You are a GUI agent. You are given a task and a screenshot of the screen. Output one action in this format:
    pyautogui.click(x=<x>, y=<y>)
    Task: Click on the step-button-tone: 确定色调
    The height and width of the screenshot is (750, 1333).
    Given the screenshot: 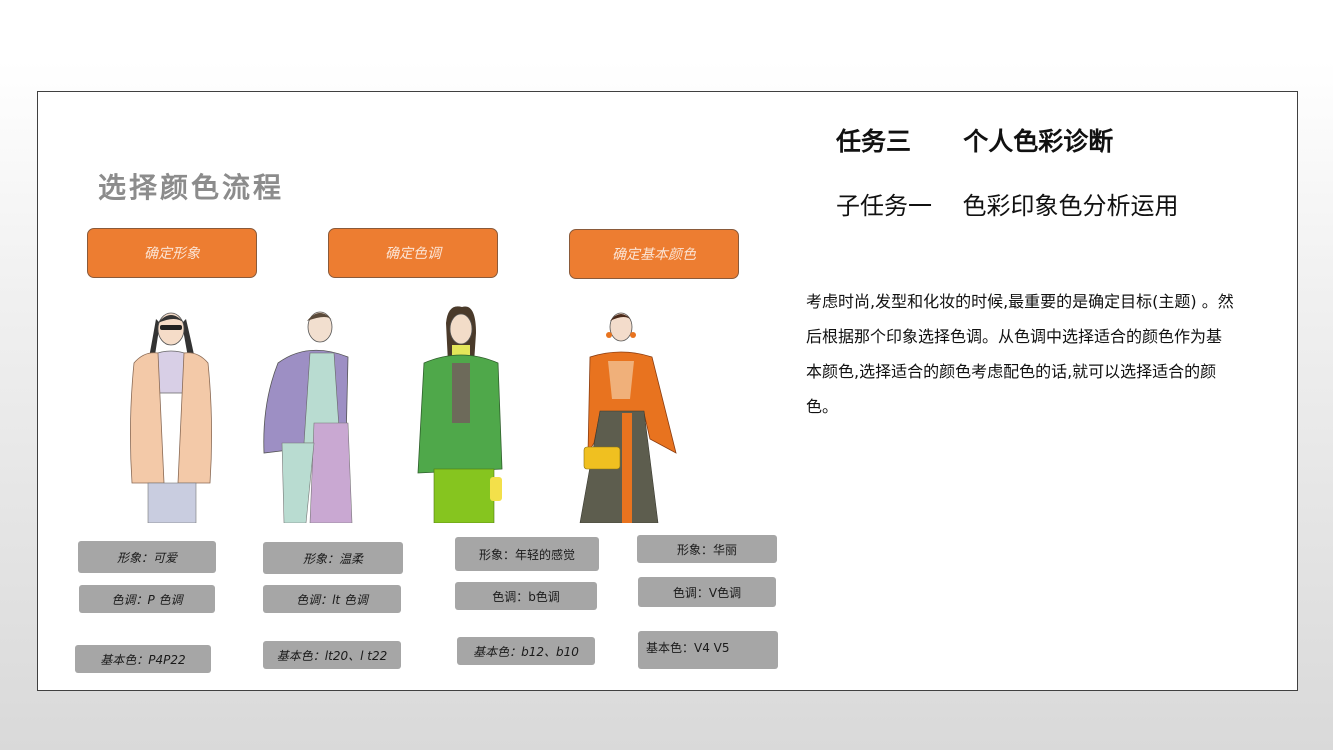 What is the action you would take?
    pyautogui.click(x=413, y=253)
    